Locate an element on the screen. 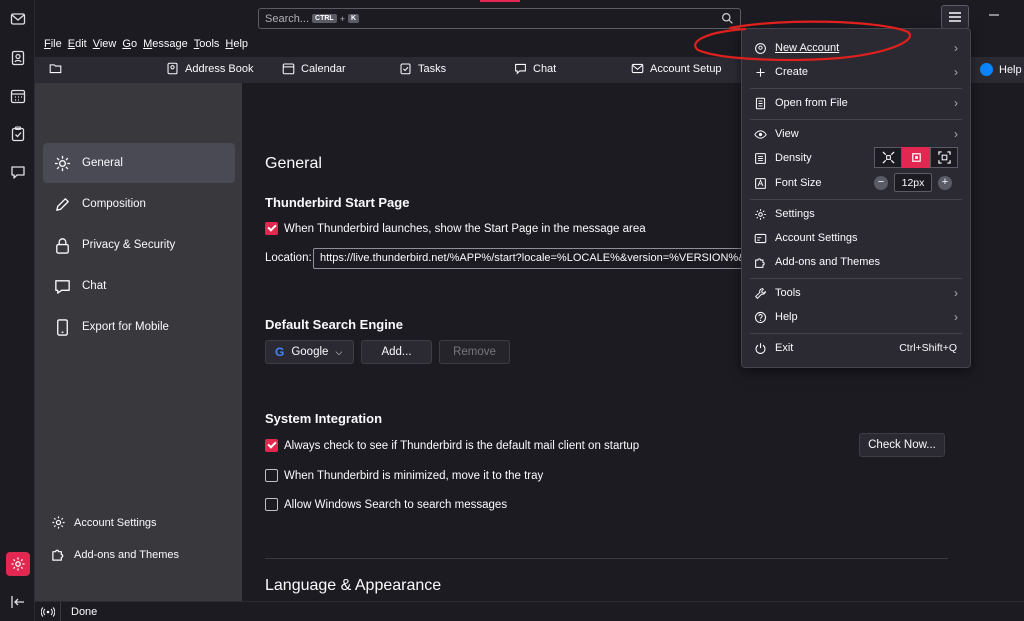 The width and height of the screenshot is (1024, 621). menu-label: New Account is located at coordinates (807, 48).